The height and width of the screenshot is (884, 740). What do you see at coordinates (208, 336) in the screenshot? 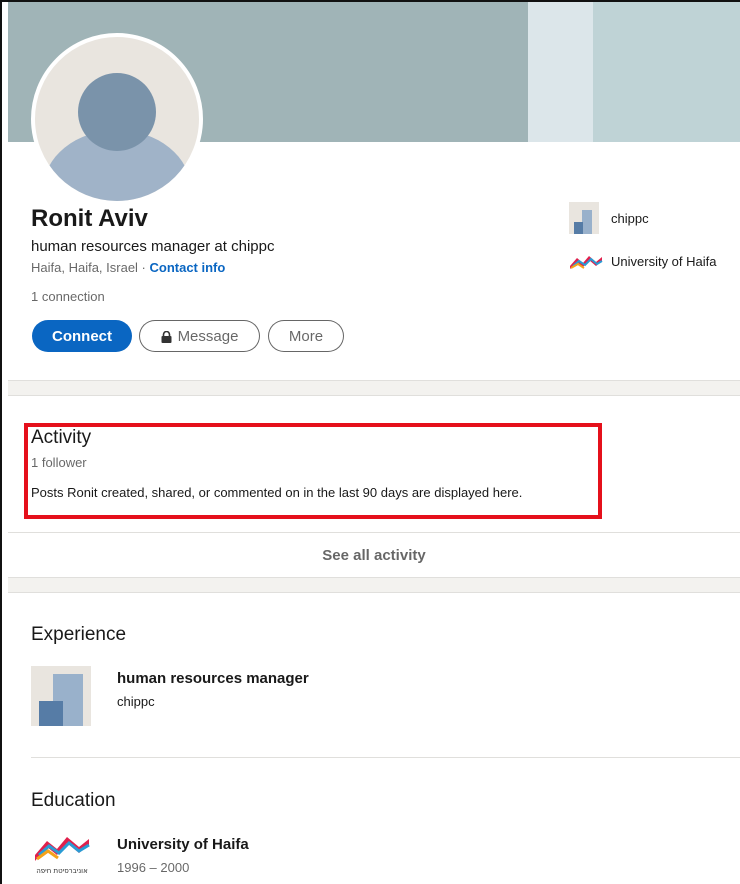
I see `message-button-label: Message` at bounding box center [208, 336].